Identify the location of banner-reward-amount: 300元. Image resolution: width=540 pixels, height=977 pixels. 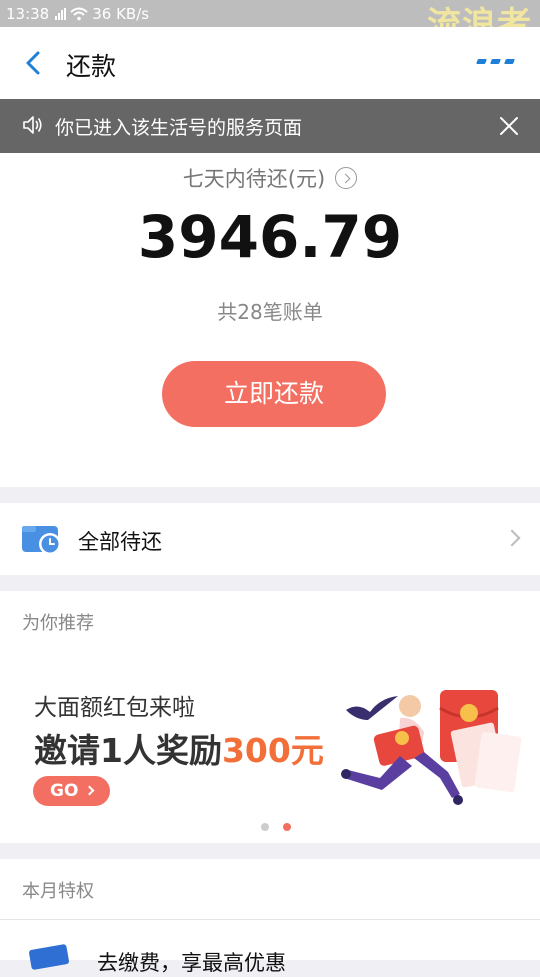
(272, 750).